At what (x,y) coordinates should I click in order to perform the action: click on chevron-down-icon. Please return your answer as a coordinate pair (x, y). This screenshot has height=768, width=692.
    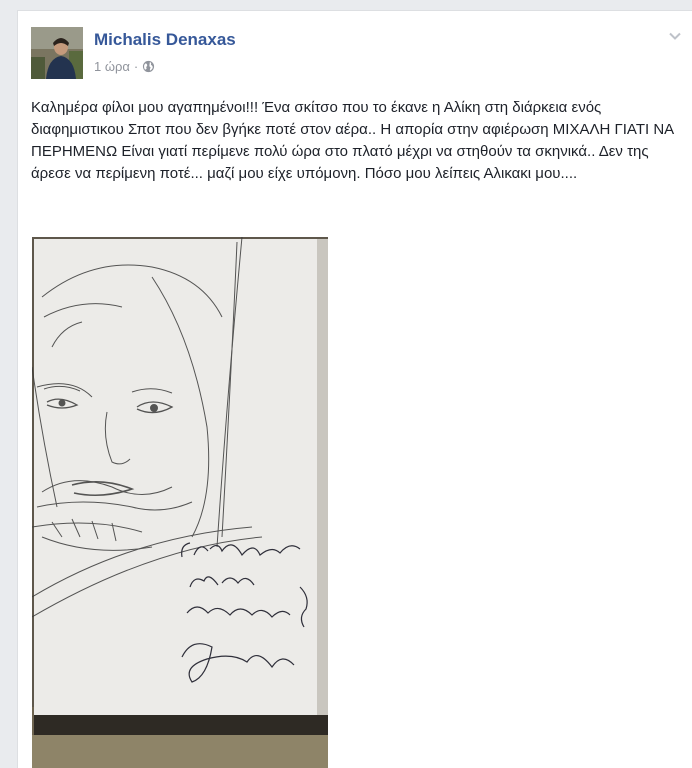
    Looking at the image, I should click on (675, 36).